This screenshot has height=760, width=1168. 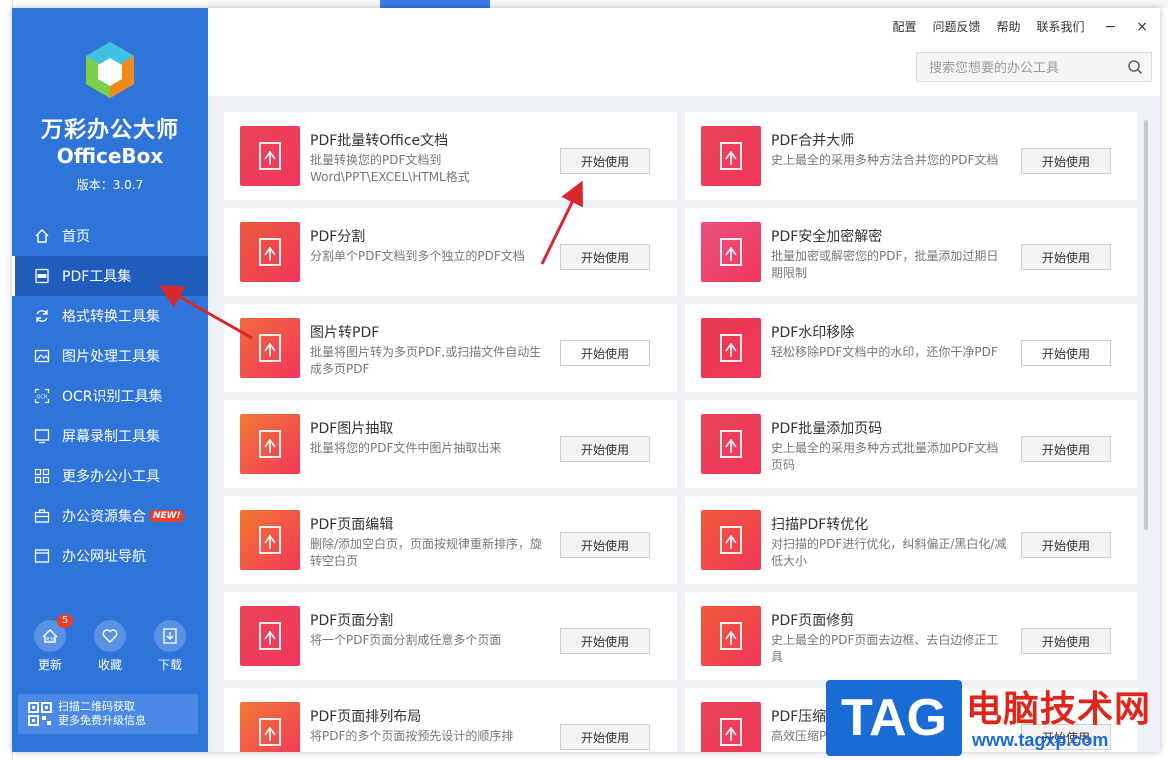 I want to click on menu-help: 帮助, so click(x=1009, y=26).